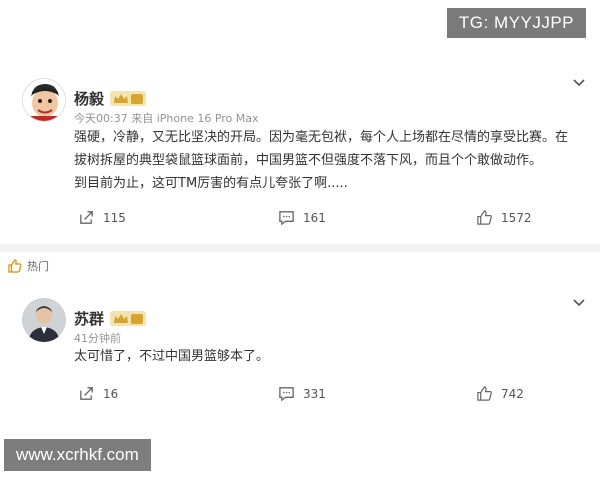 The width and height of the screenshot is (600, 480). I want to click on share-button: 115, so click(102, 217).